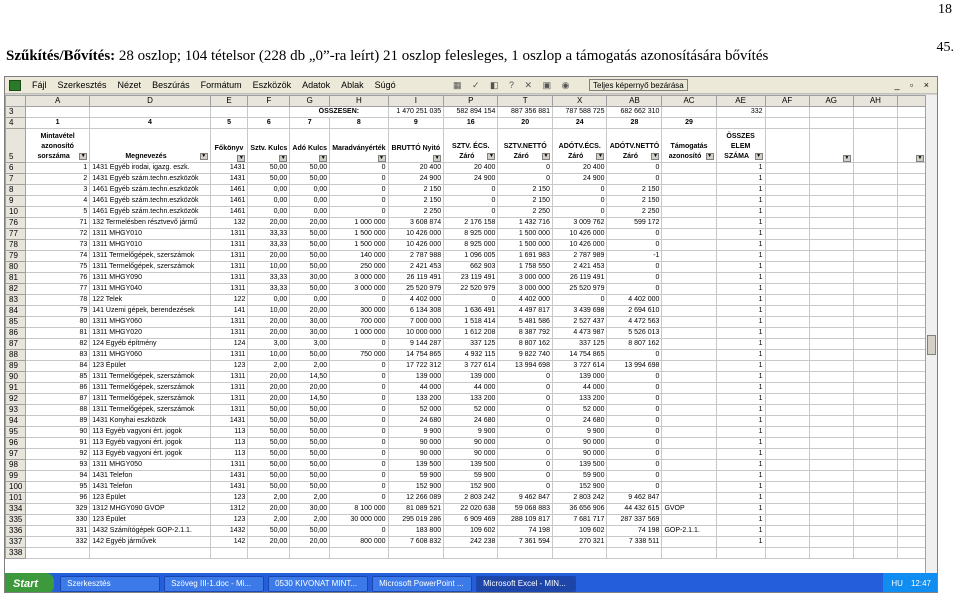 The width and height of the screenshot is (960, 596). What do you see at coordinates (579, 520) in the screenshot?
I see `cell: 7 681 717` at bounding box center [579, 520].